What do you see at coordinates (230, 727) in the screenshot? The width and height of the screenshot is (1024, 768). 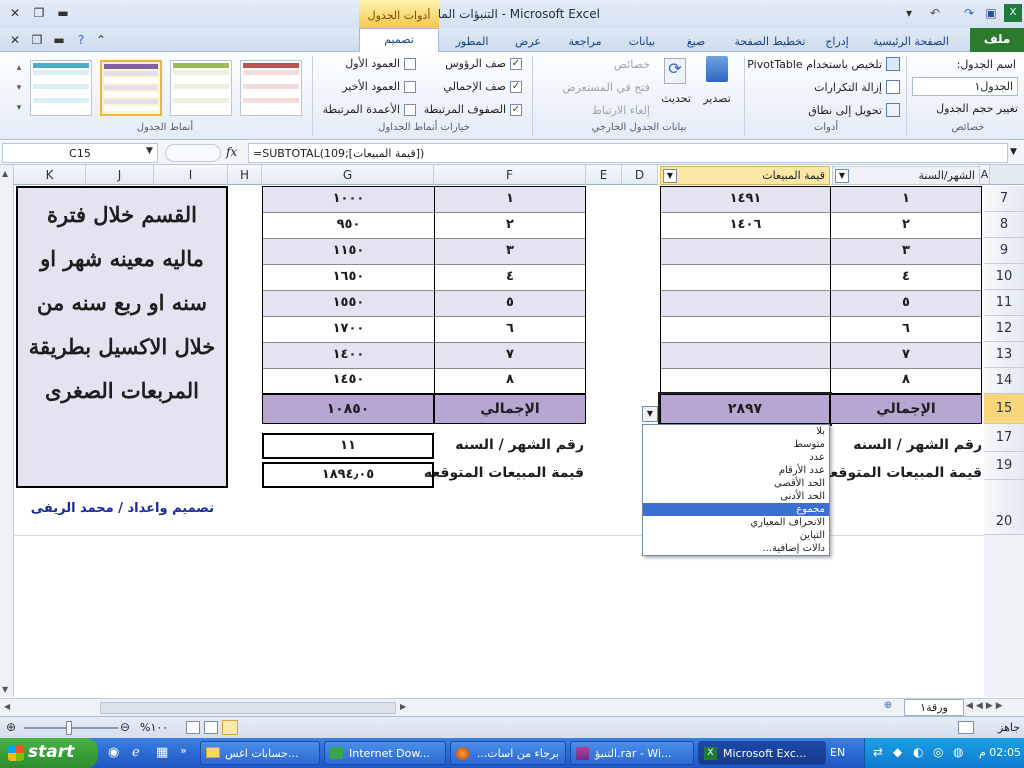 I see `normal-view-icon` at bounding box center [230, 727].